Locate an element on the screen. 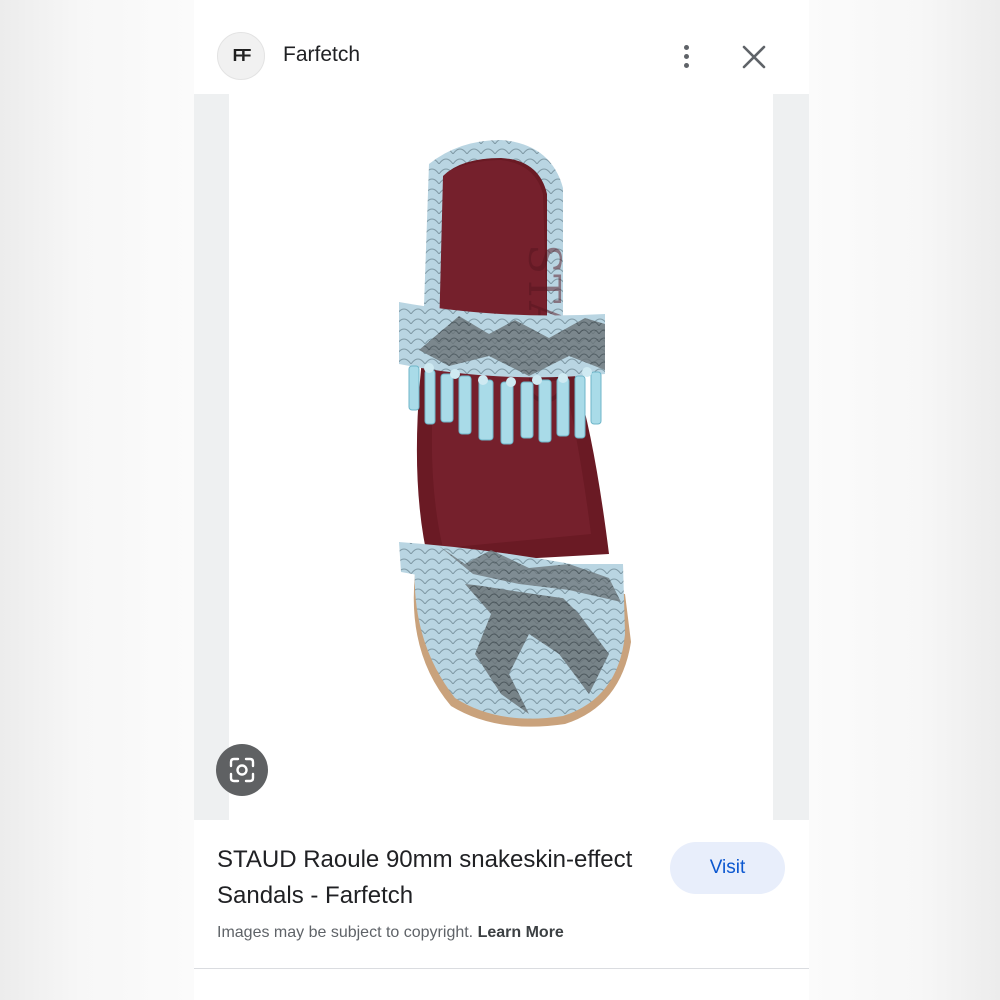  divider is located at coordinates (501, 968).